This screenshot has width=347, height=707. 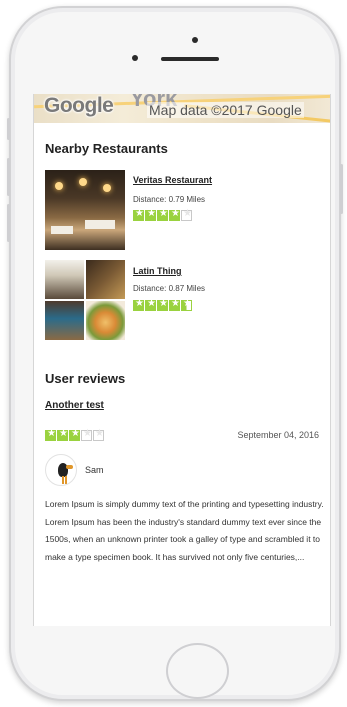 What do you see at coordinates (169, 288) in the screenshot?
I see `restaurant-distance: Distance: 0.87 Miles` at bounding box center [169, 288].